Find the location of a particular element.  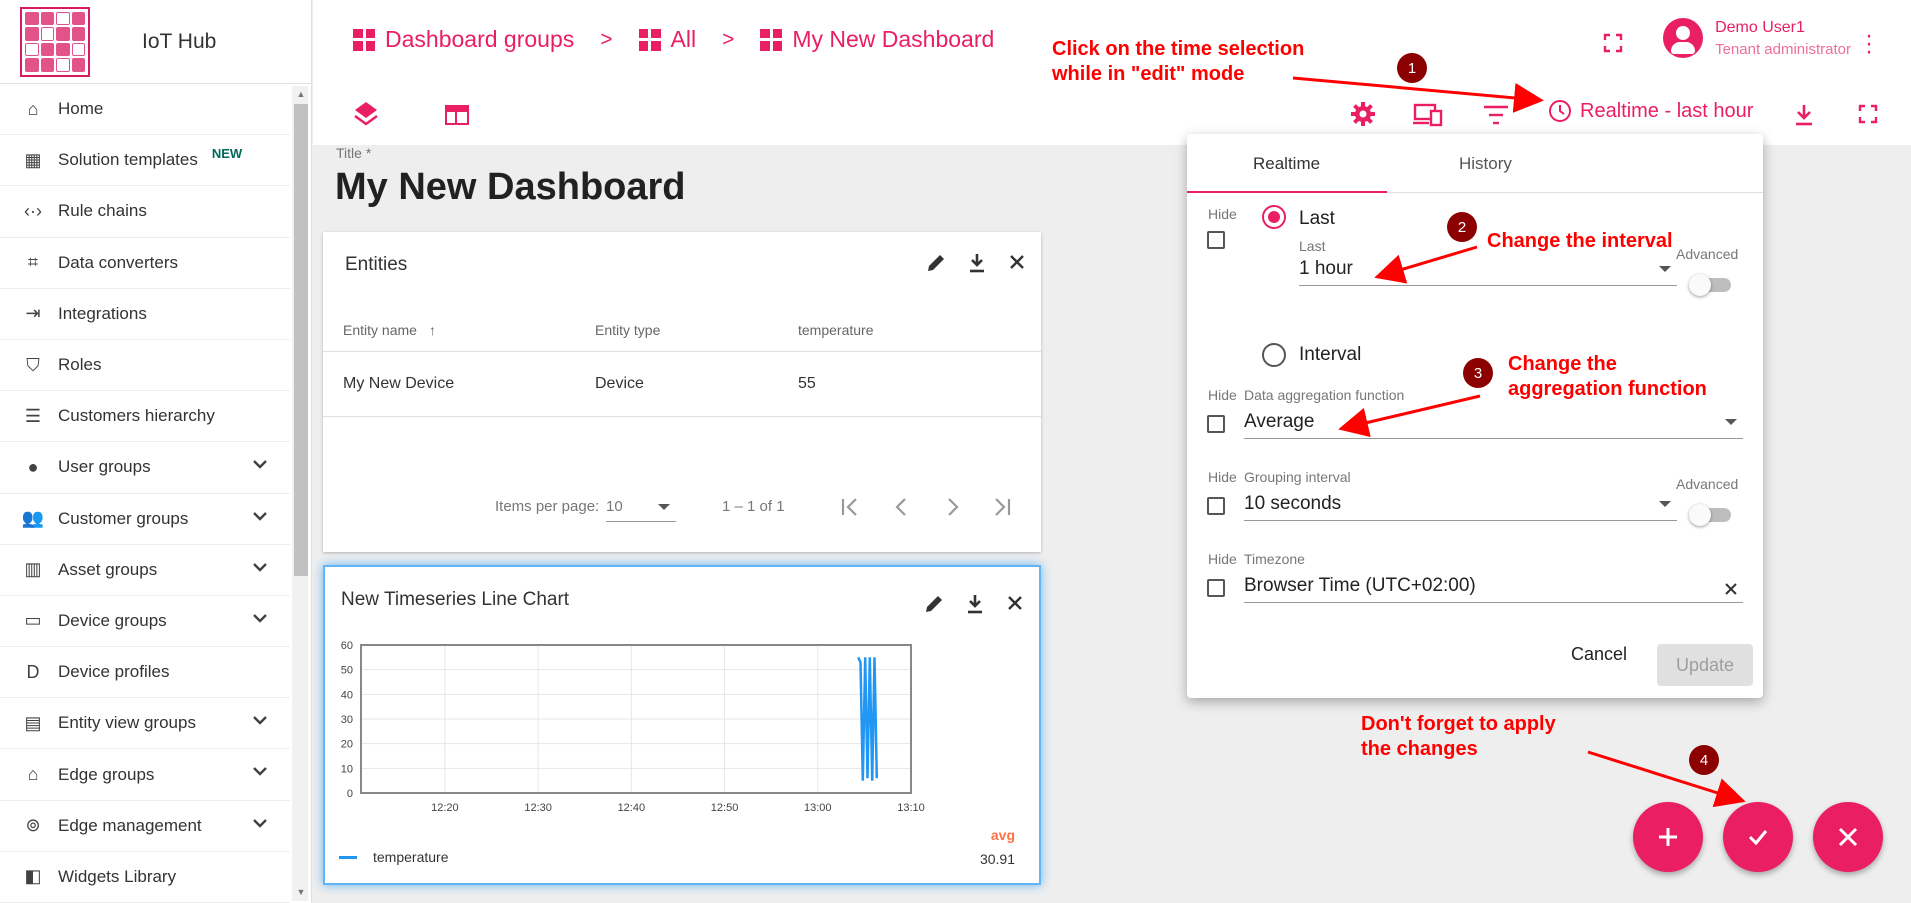

check-icon is located at coordinates (1758, 838).